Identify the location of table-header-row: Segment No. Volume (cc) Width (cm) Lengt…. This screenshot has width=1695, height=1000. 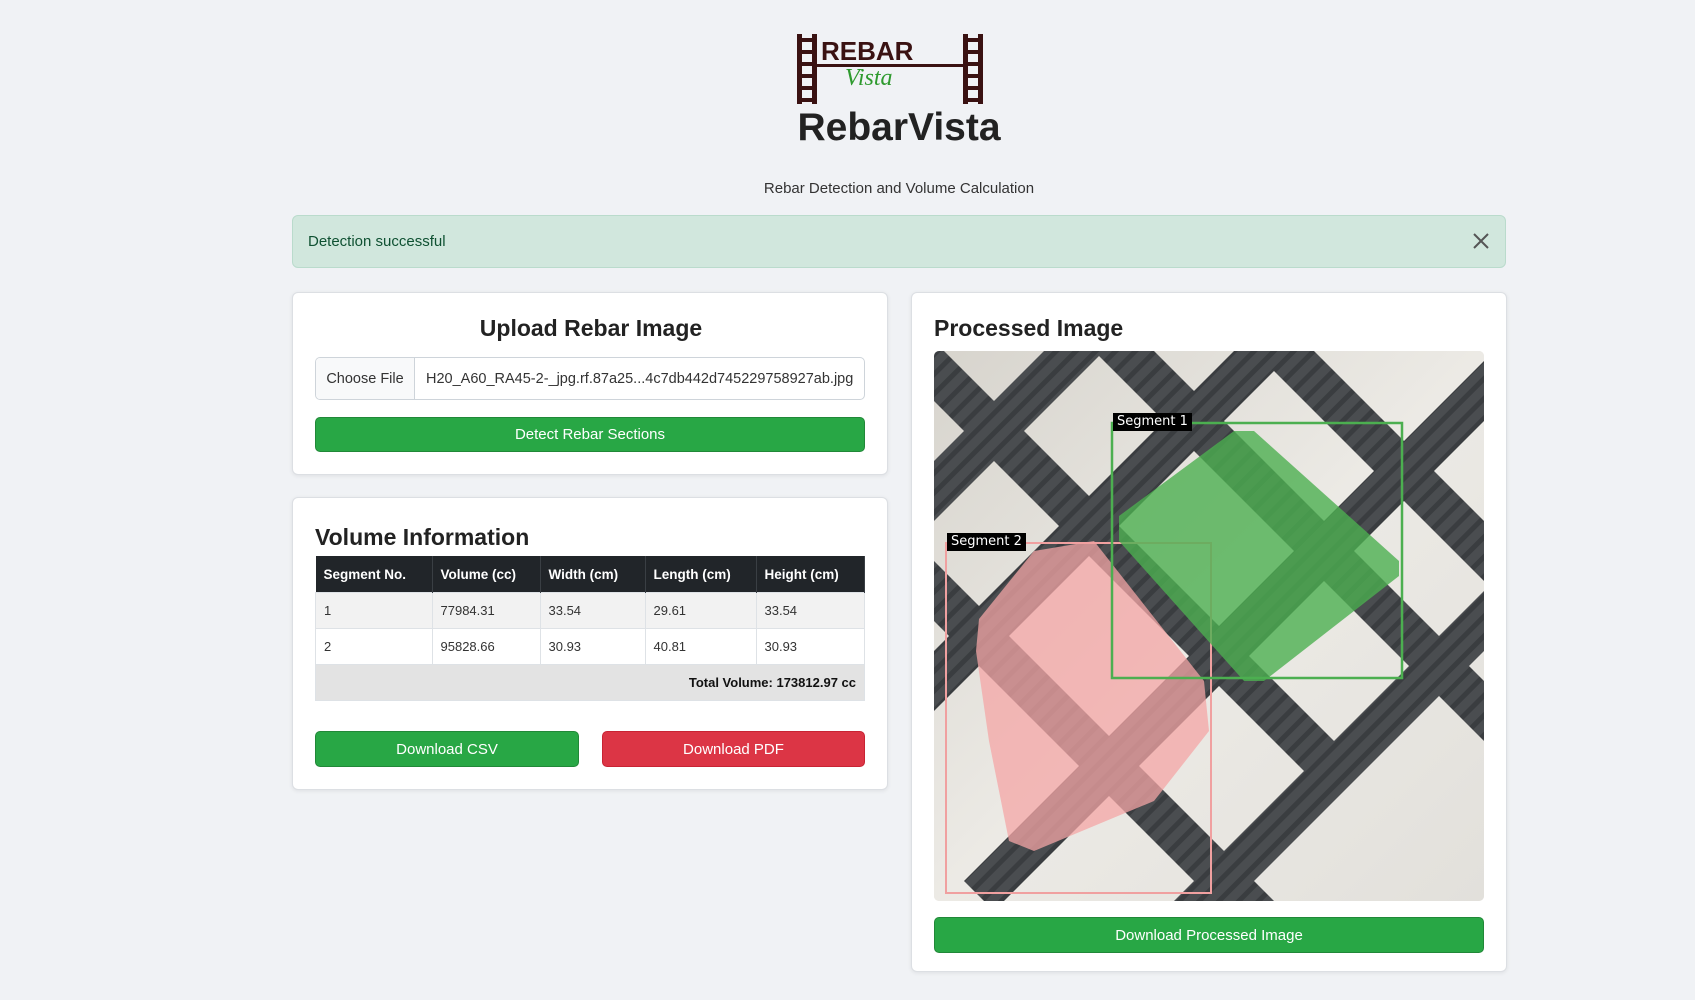
(590, 574).